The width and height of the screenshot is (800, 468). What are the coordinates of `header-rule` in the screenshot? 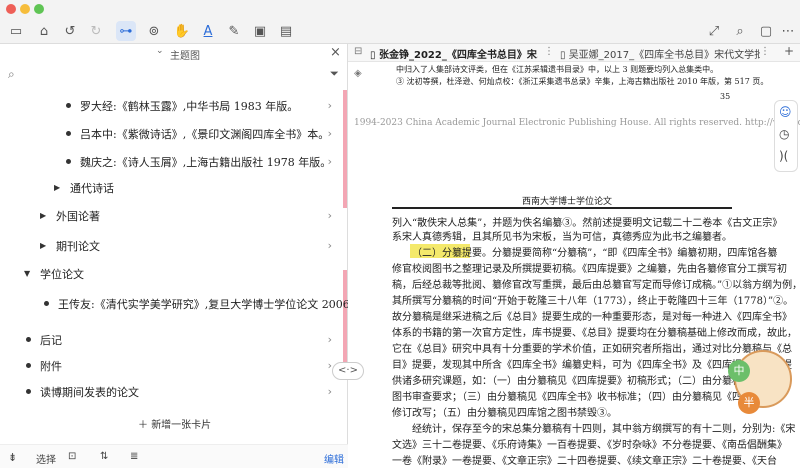 It's located at (562, 208).